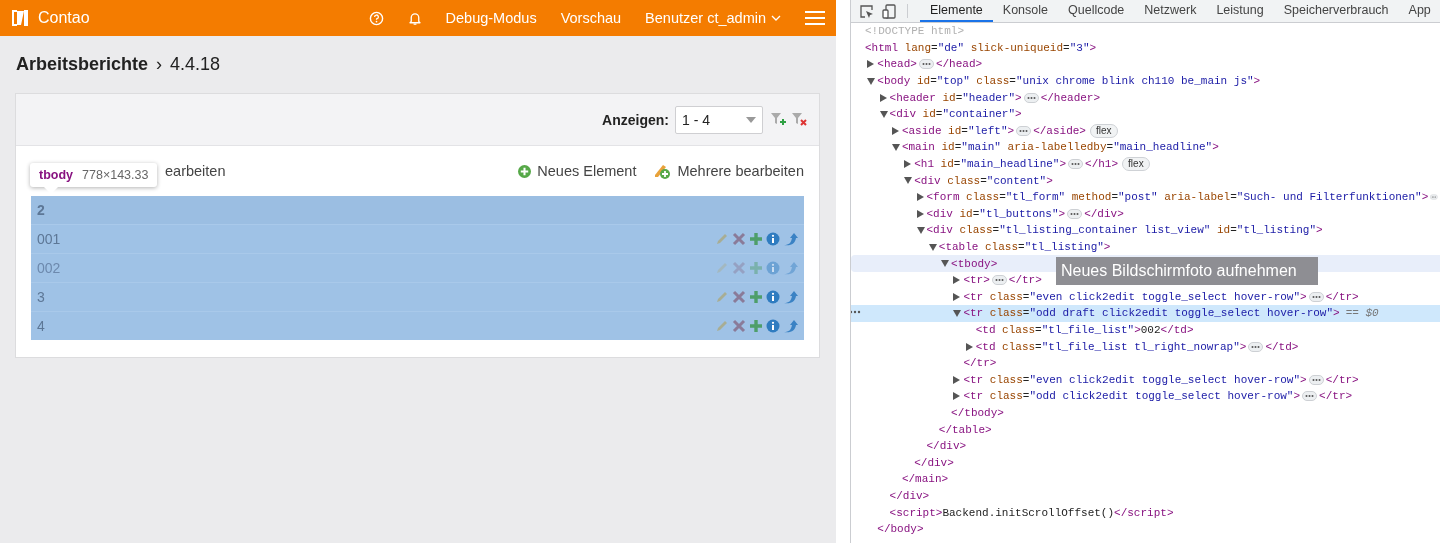 The height and width of the screenshot is (543, 1440). I want to click on code-line: <tbody>, so click(974, 263).